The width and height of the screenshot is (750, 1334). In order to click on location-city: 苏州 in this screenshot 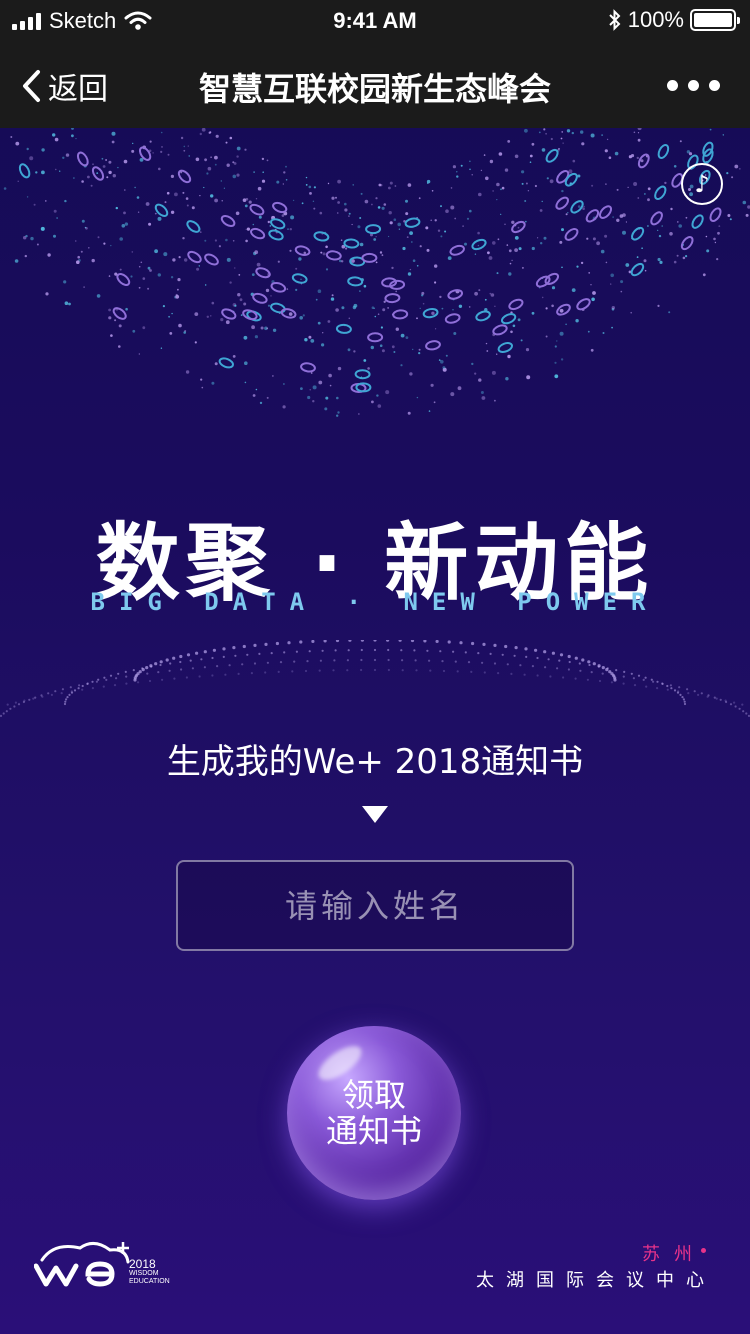, I will do `click(674, 1254)`.